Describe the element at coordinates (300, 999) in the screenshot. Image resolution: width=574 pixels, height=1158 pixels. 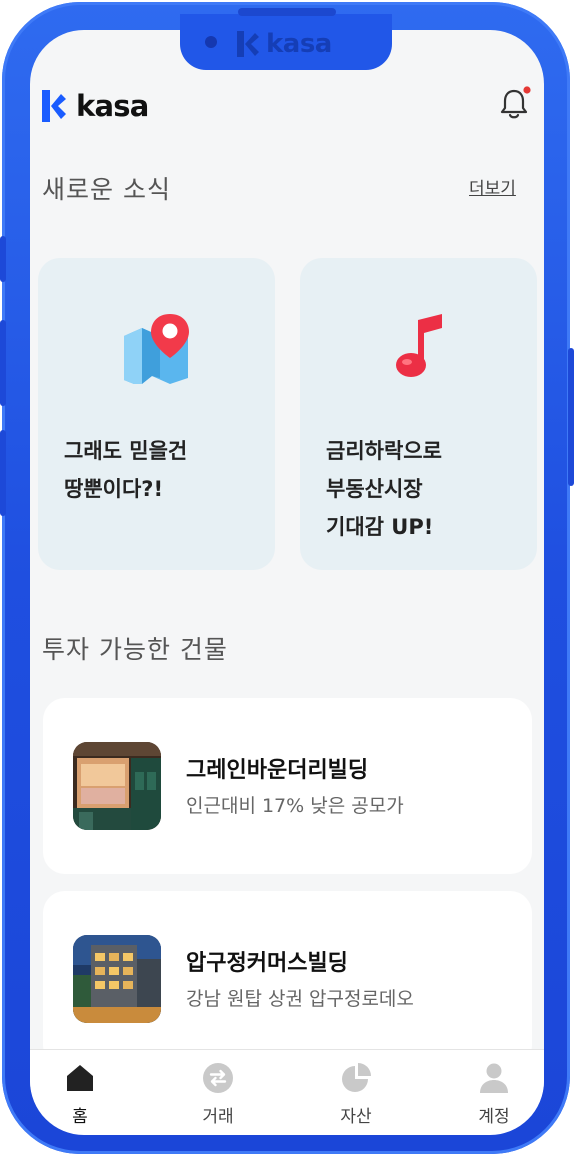
I see `building-description: 강남 원탑 상권 압구정로데오` at that location.